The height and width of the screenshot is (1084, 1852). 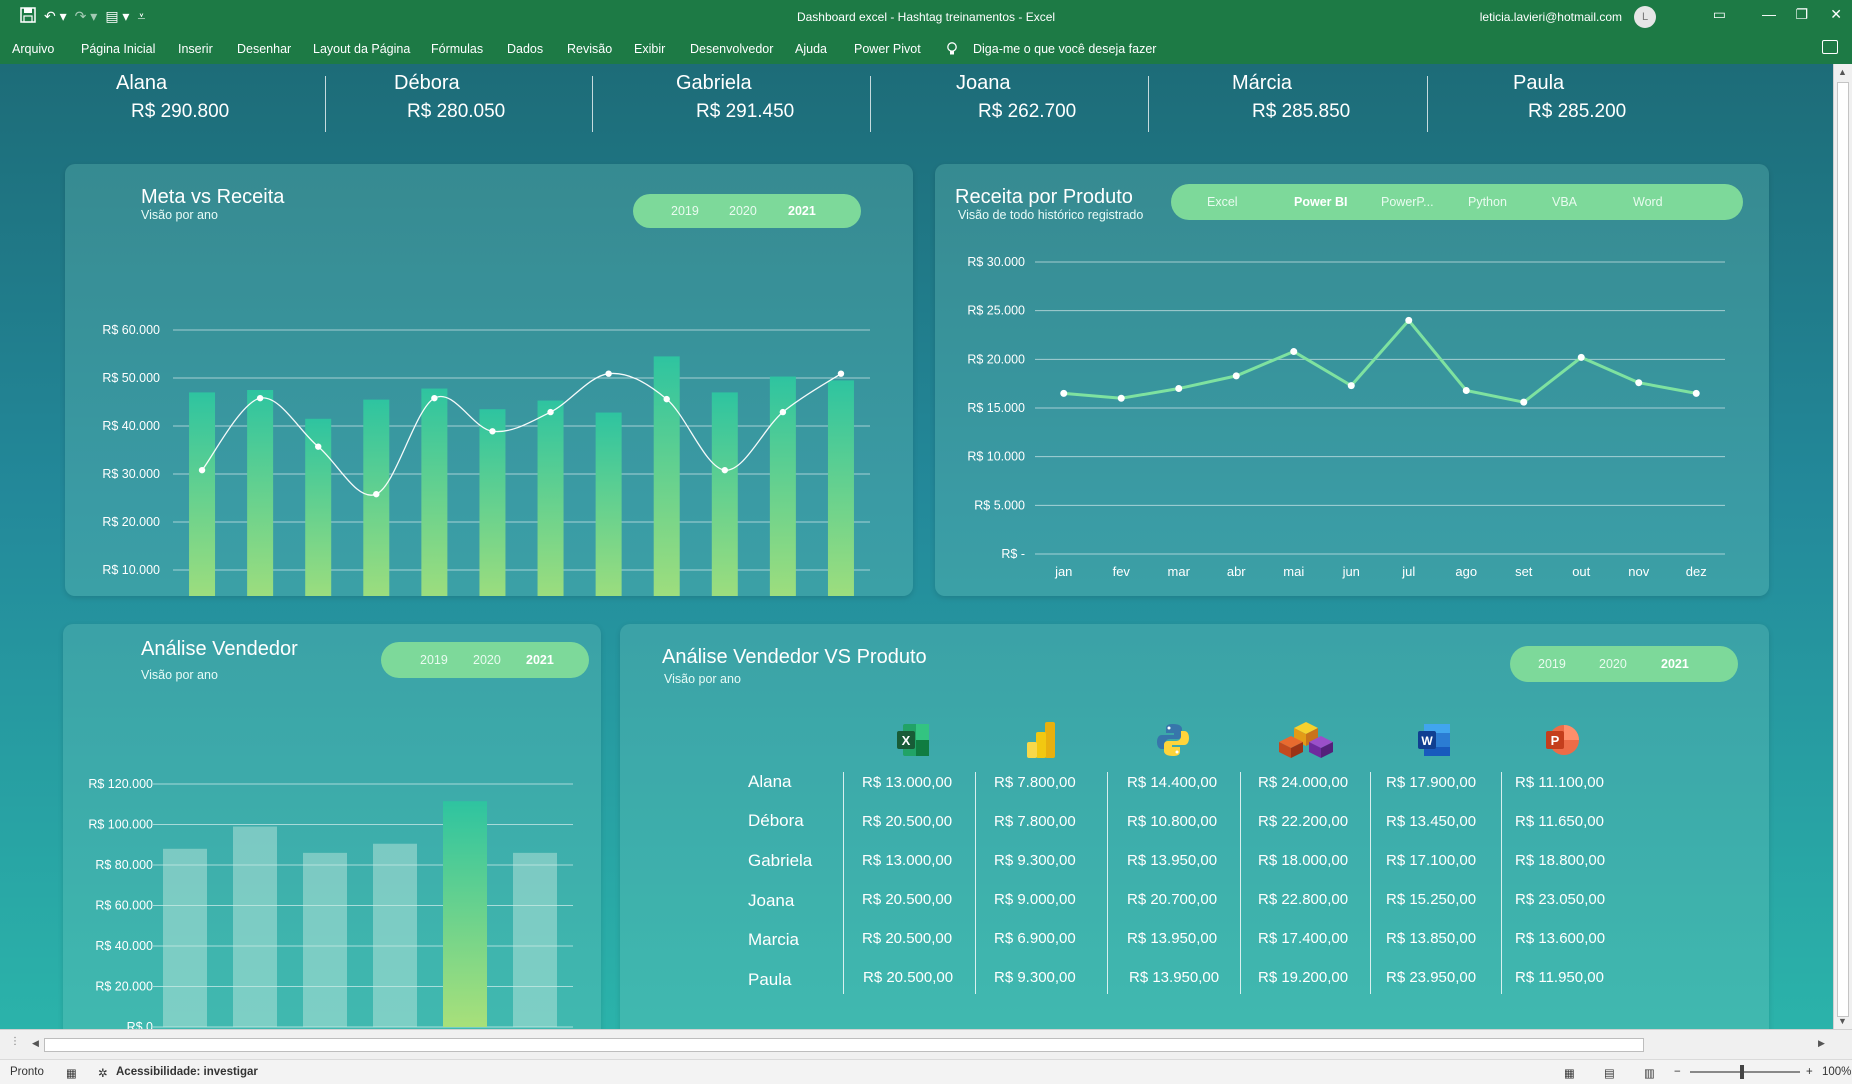 I want to click on y-tick-label: R$ 100.000, so click(x=120, y=825).